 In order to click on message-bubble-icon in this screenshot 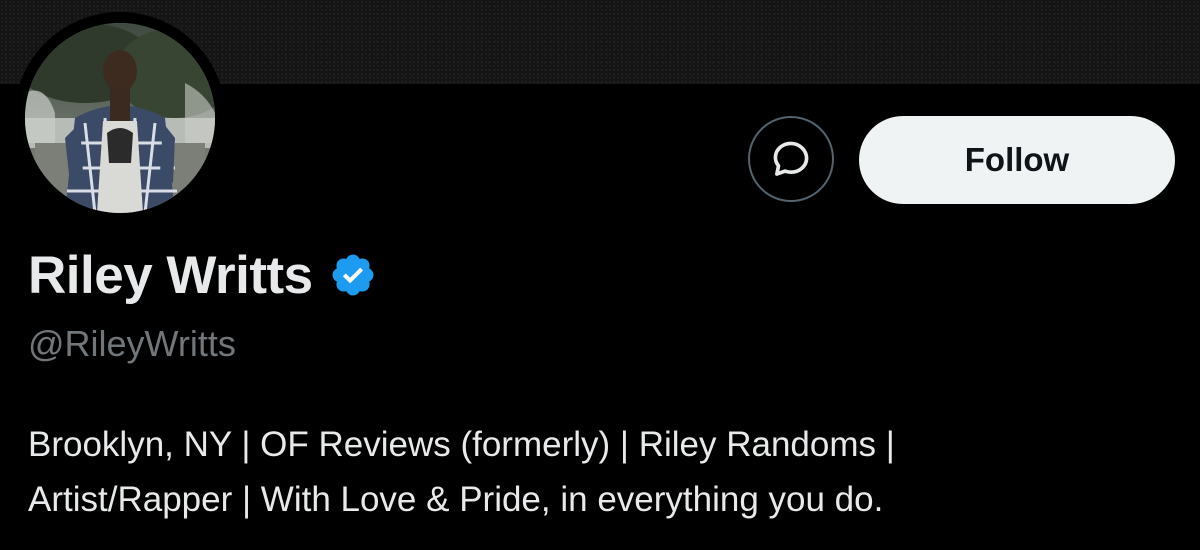, I will do `click(791, 158)`.